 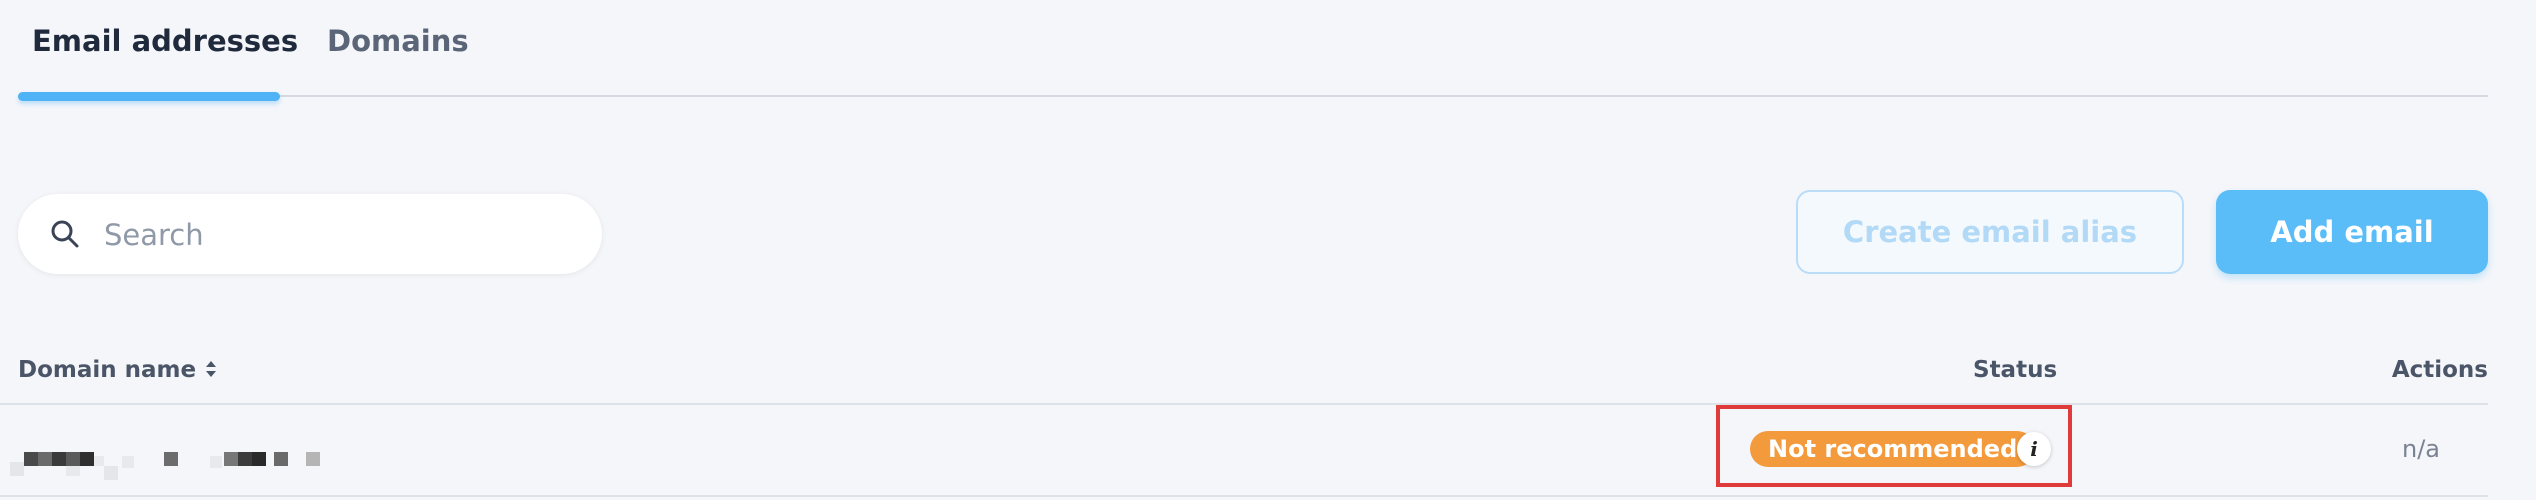 What do you see at coordinates (165, 41) in the screenshot?
I see `tab-email-addresses: Email addresses` at bounding box center [165, 41].